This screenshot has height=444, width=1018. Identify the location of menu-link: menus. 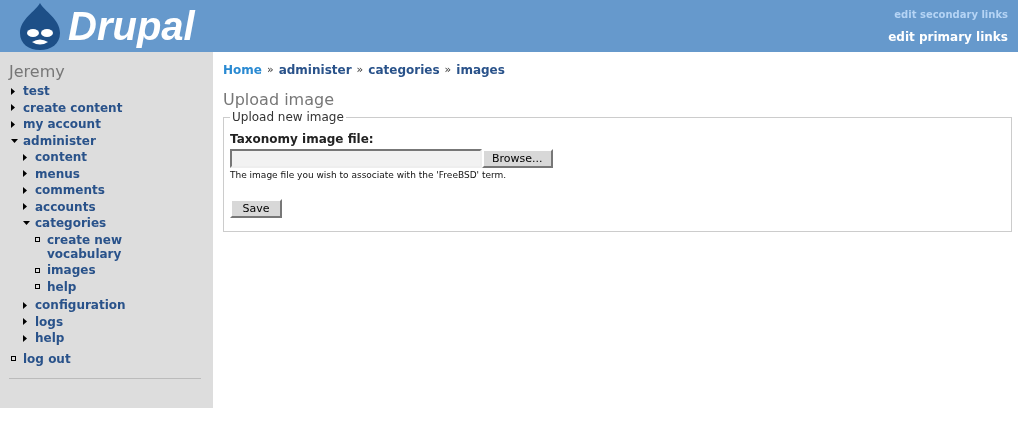
(57, 173).